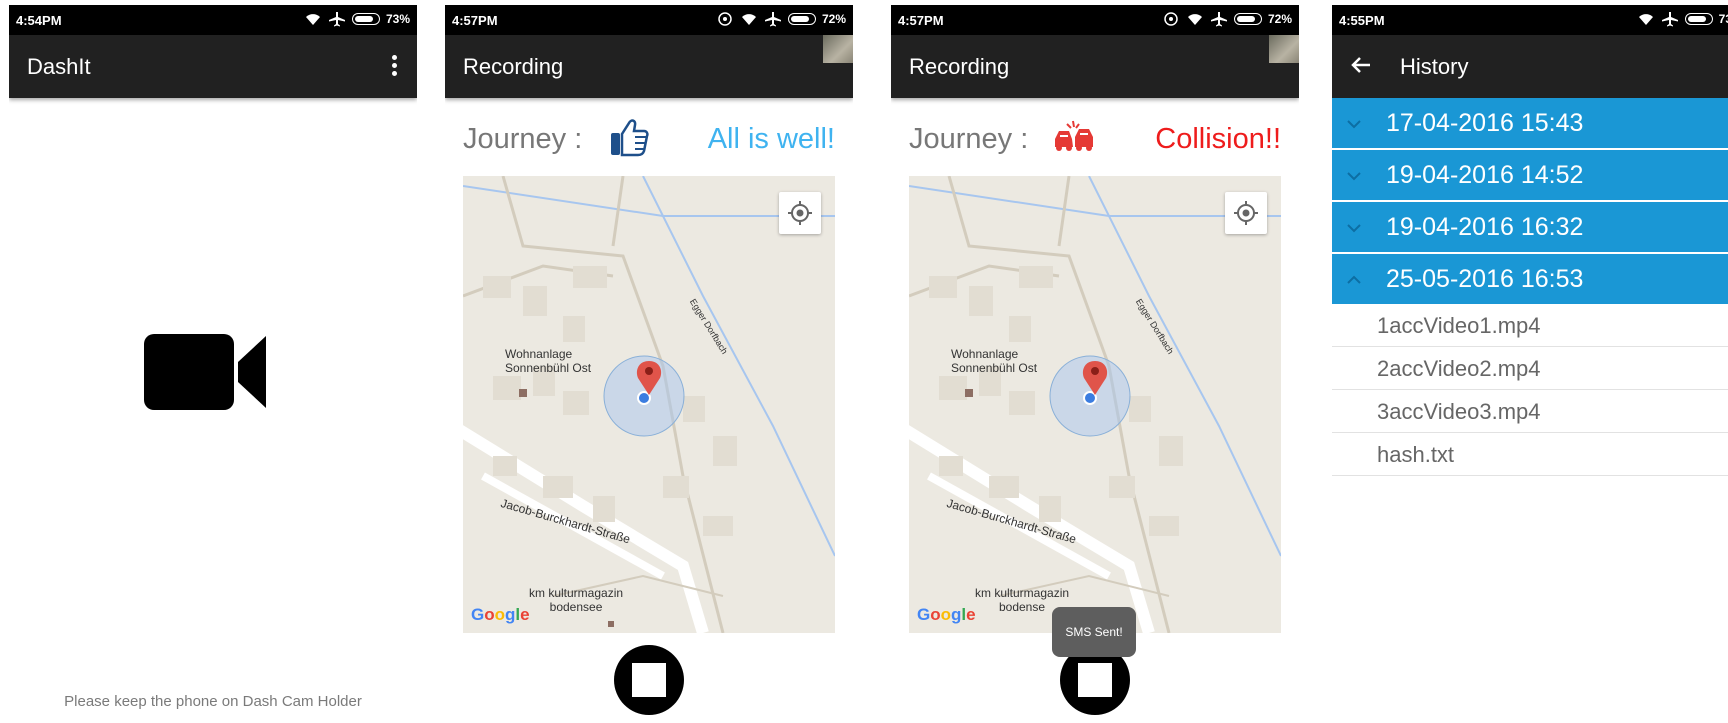  I want to click on video-camera-icon, so click(206, 371).